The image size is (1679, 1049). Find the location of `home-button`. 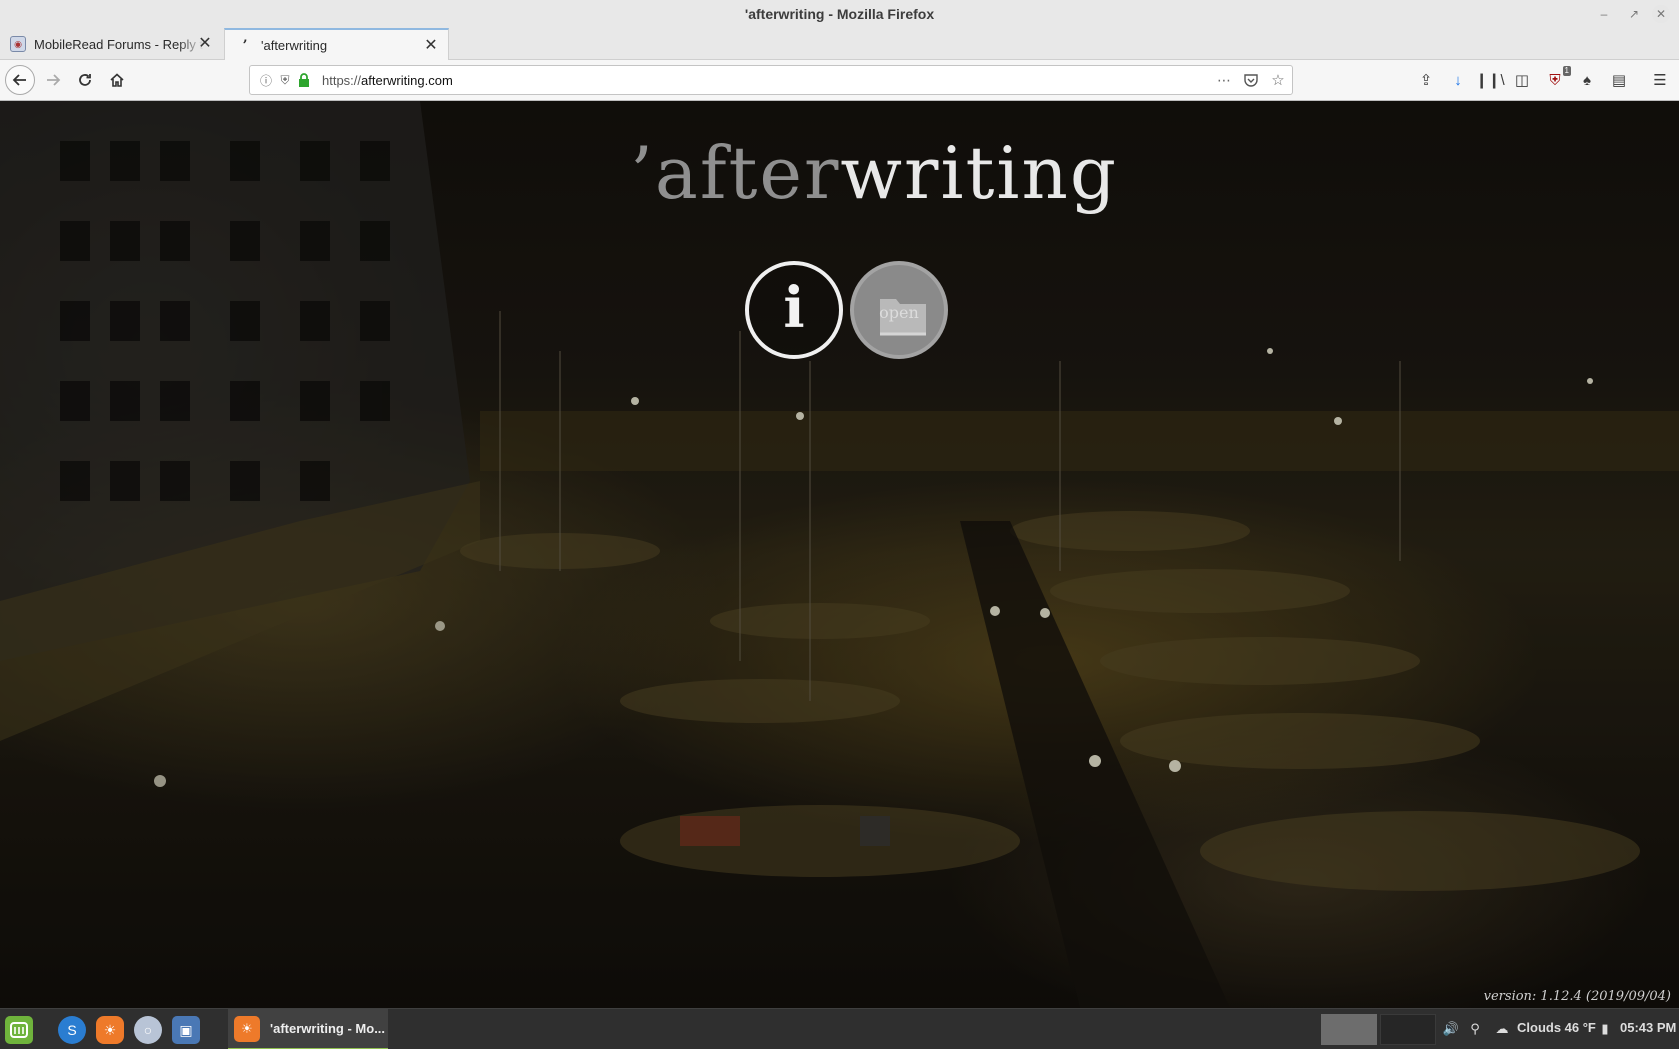

home-button is located at coordinates (117, 80).